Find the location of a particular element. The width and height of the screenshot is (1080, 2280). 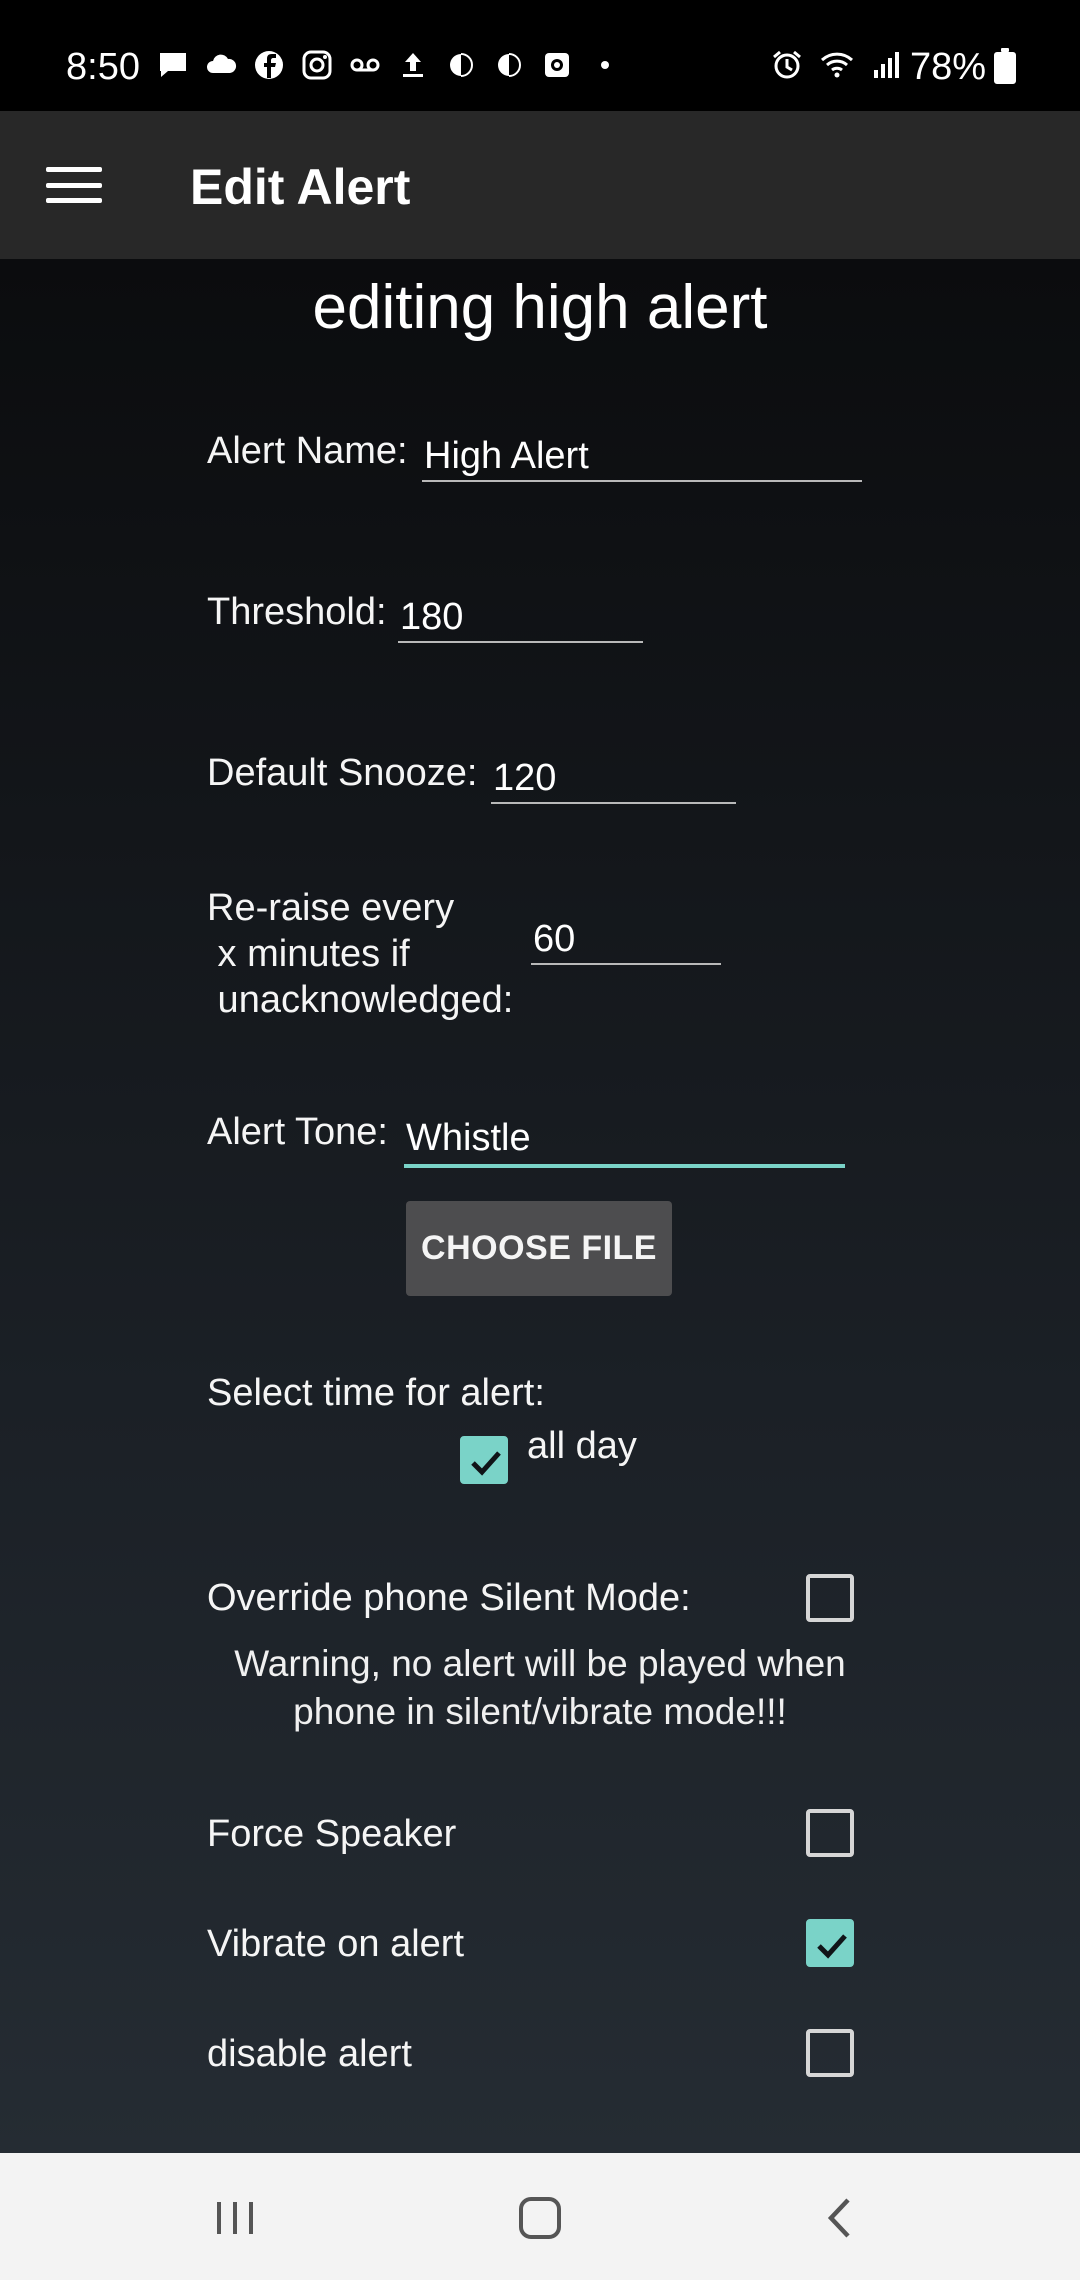

threshold-input: 180 is located at coordinates (520, 619).